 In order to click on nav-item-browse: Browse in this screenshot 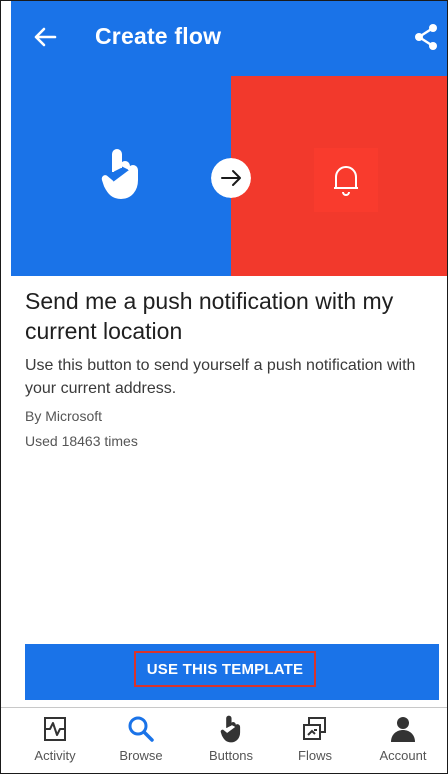, I will do `click(141, 738)`.